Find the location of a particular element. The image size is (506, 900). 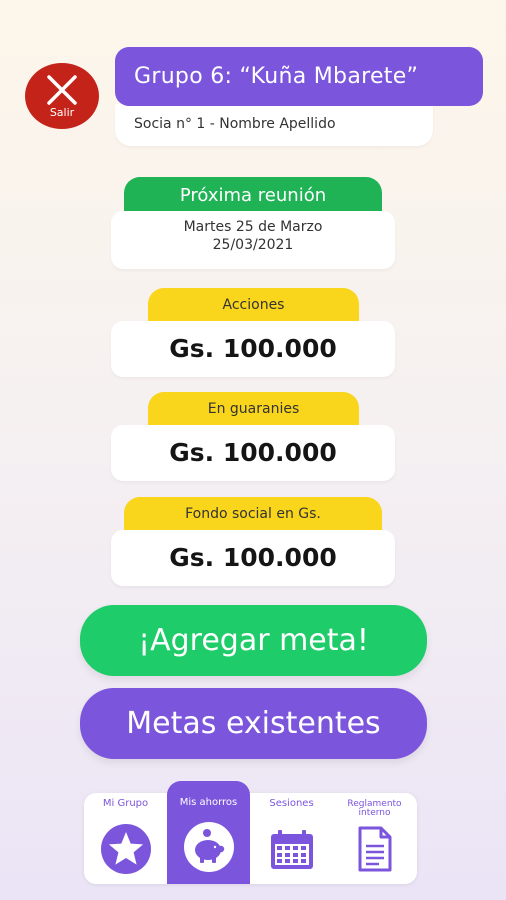

group-title: Grupo 6: “Kuña Mbarete” is located at coordinates (299, 76).